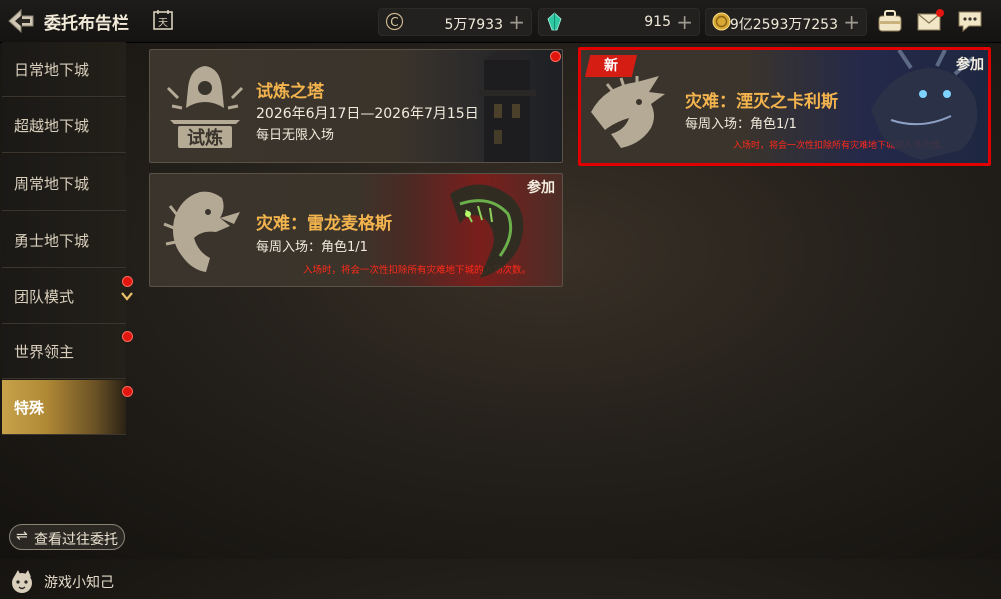 The image size is (1001, 599). I want to click on chat-icon, so click(970, 21).